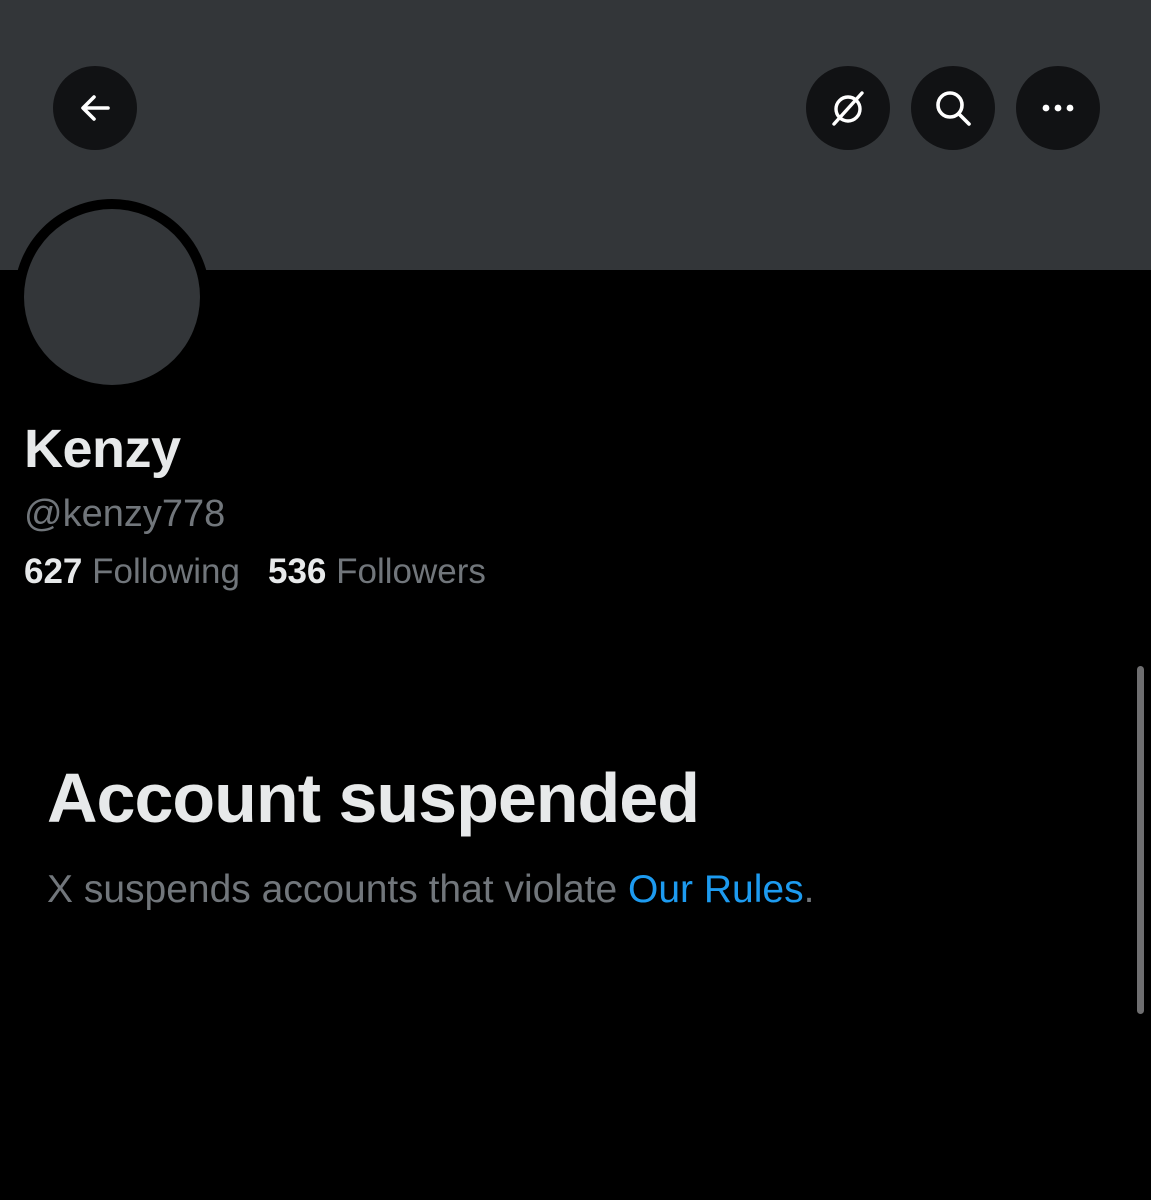  What do you see at coordinates (716, 889) in the screenshot?
I see `our-rules-link: Our Rules` at bounding box center [716, 889].